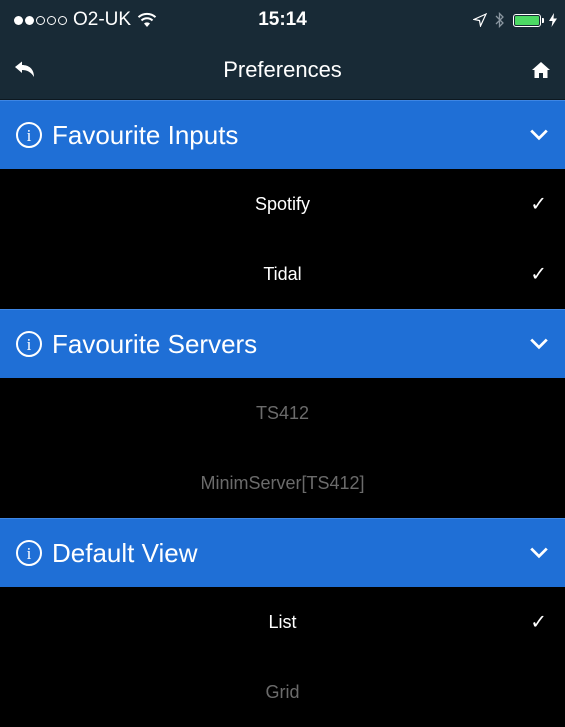  I want to click on section-header-left: i Favourite Servers, so click(136, 344).